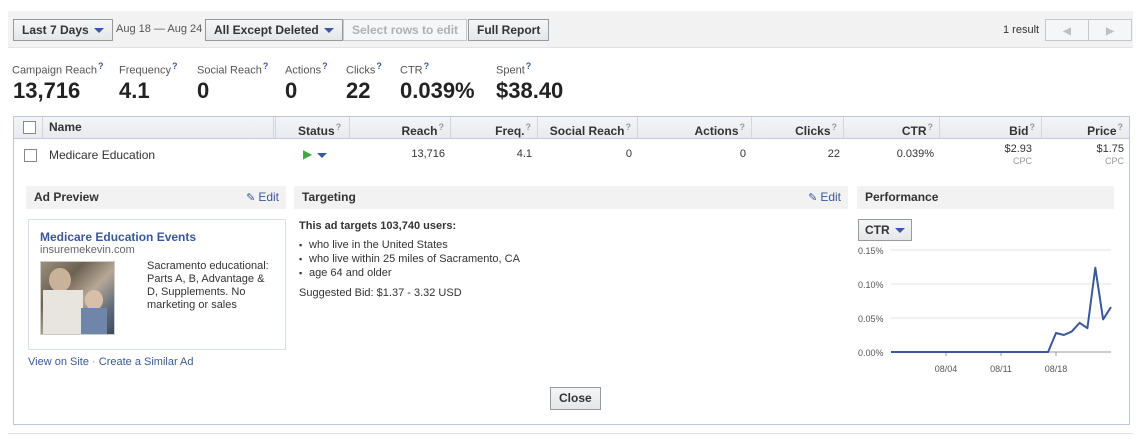 Image resolution: width=1141 pixels, height=444 pixels. Describe the element at coordinates (203, 90) in the screenshot. I see `stat-value-social-reach: 0` at that location.